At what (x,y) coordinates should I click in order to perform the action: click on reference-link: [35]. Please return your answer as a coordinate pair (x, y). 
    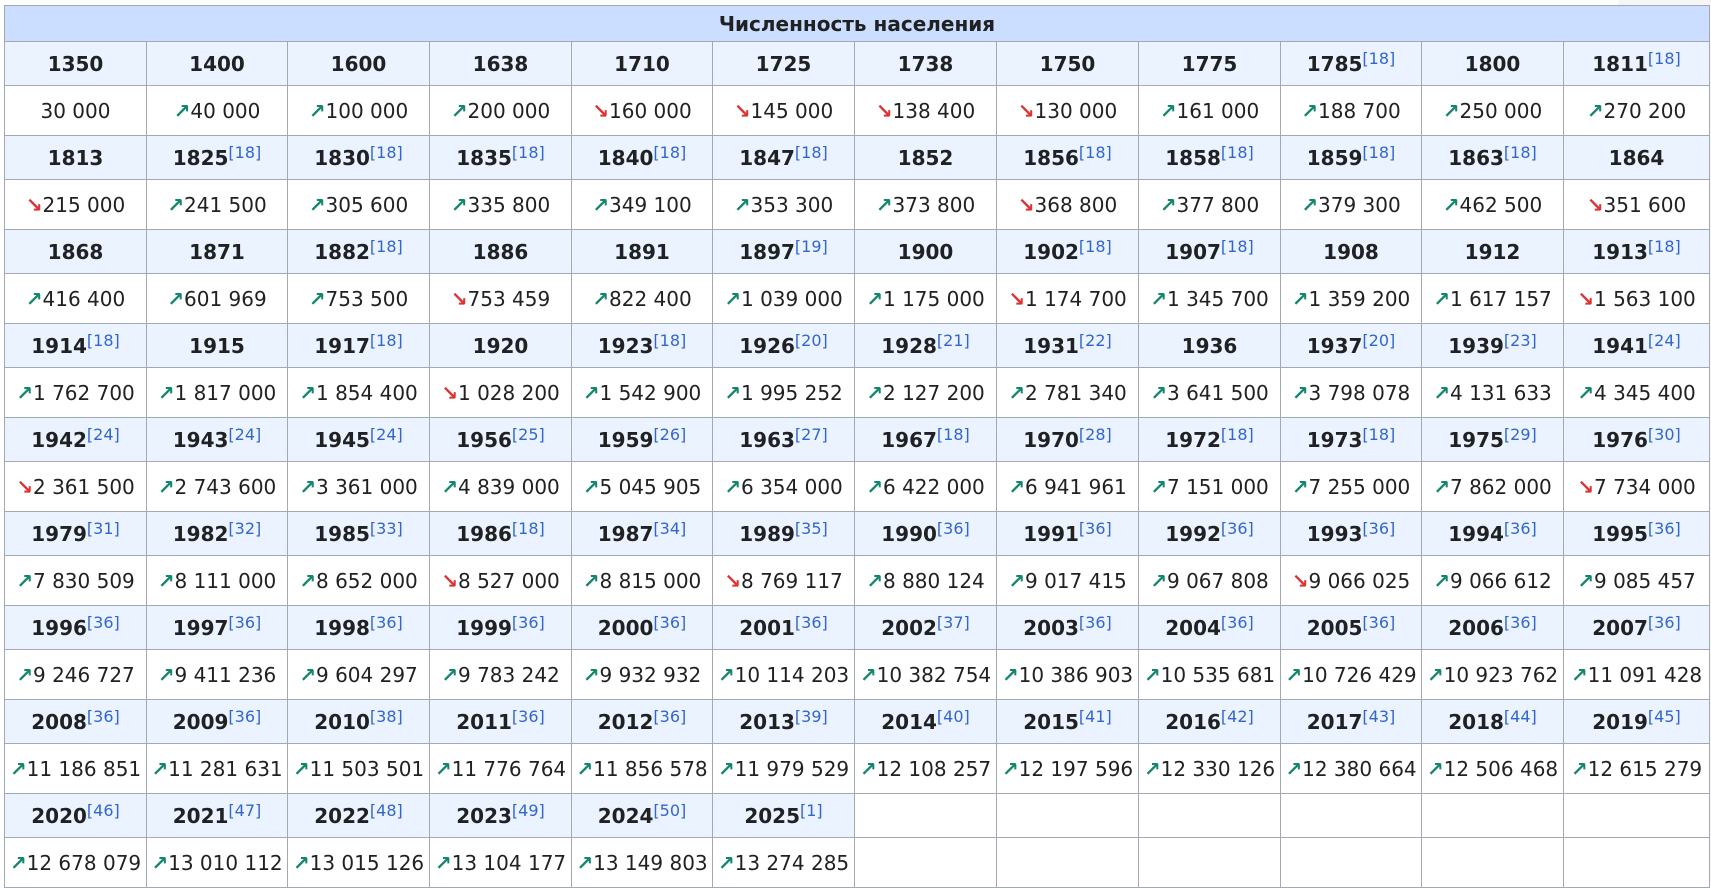
    Looking at the image, I should click on (811, 528).